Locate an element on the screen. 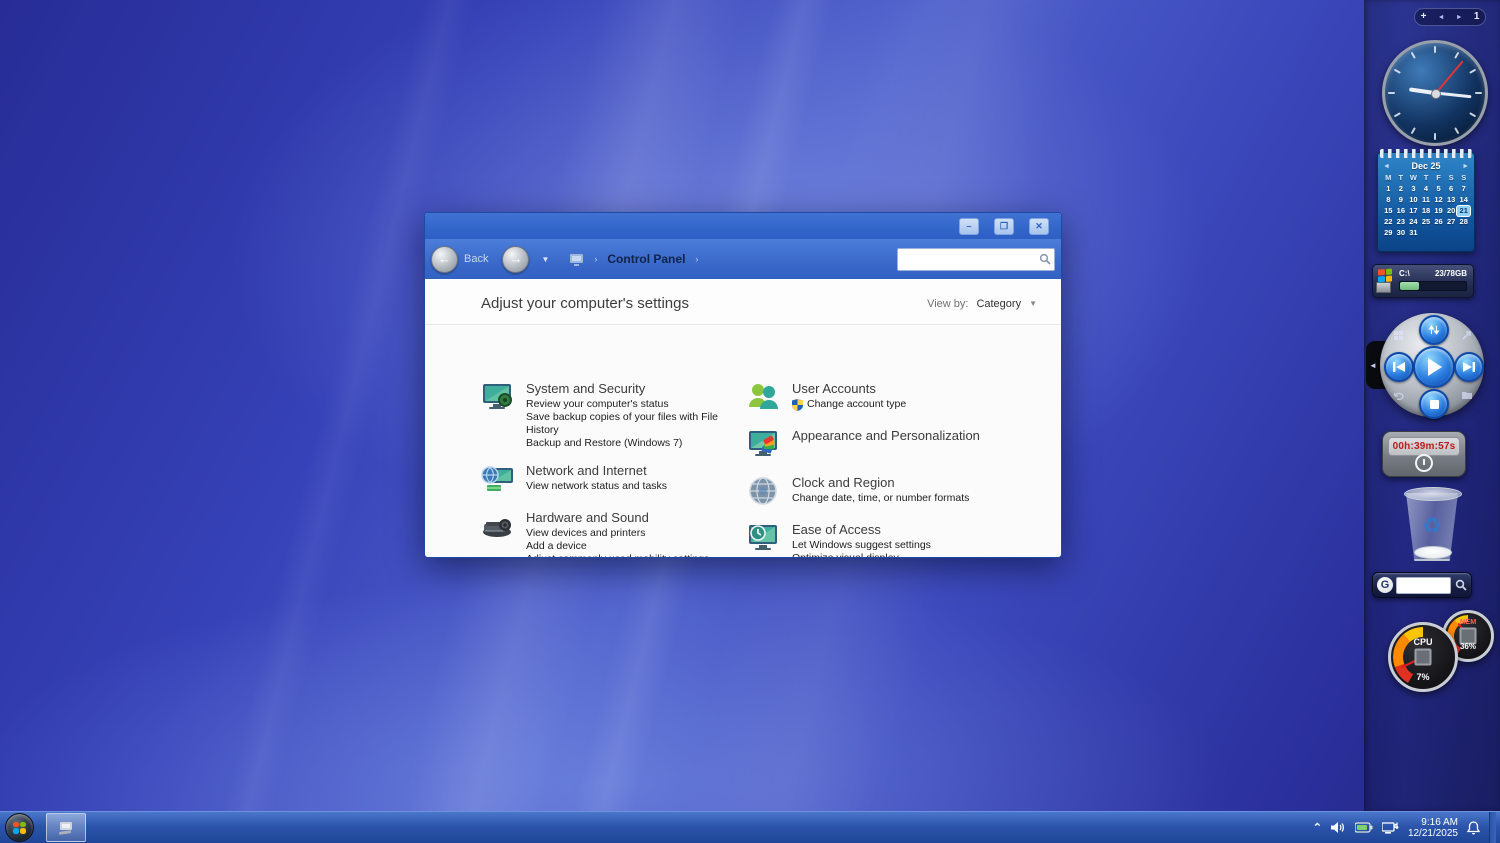  calendar-cell: 5 is located at coordinates (1438, 189).